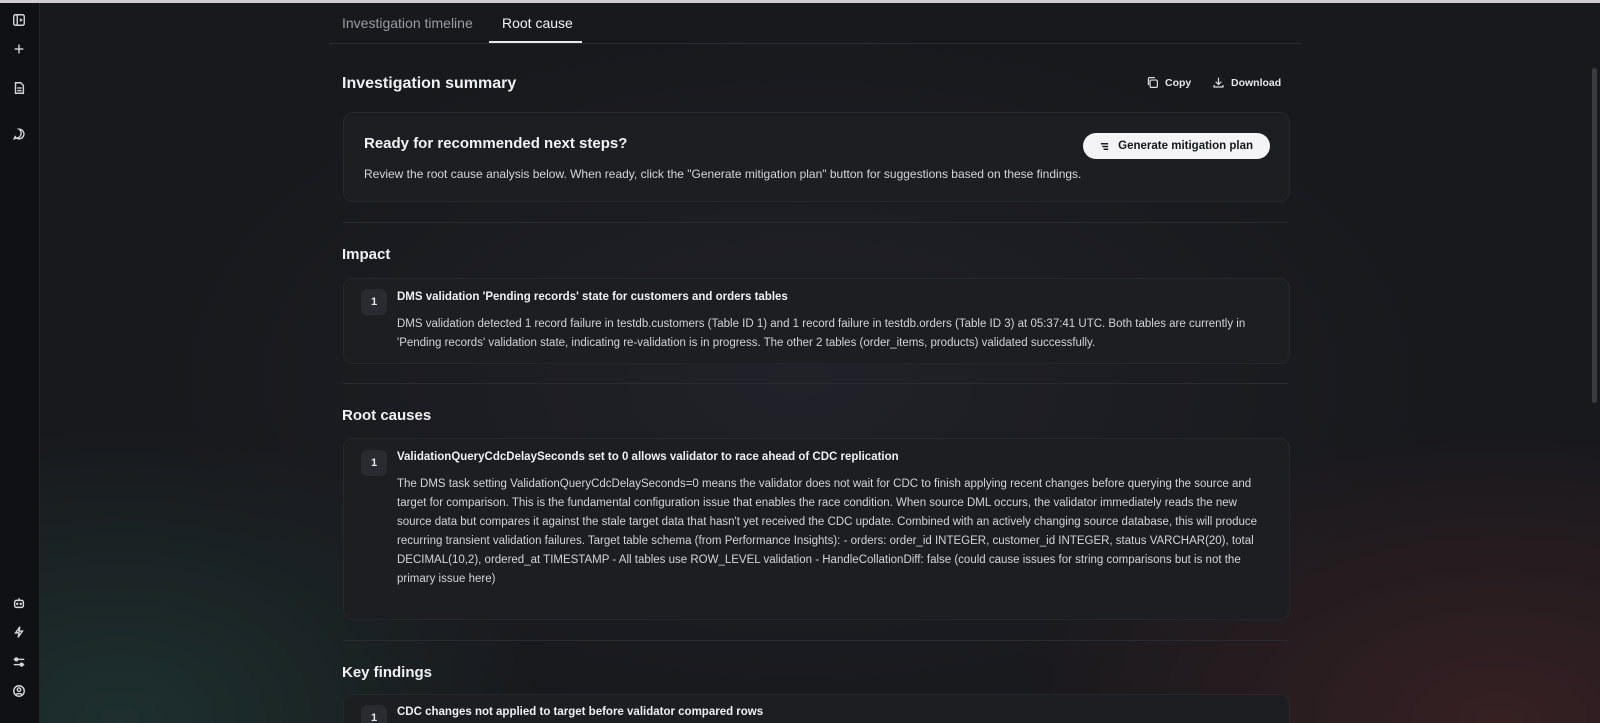  I want to click on document-icon, so click(19, 88).